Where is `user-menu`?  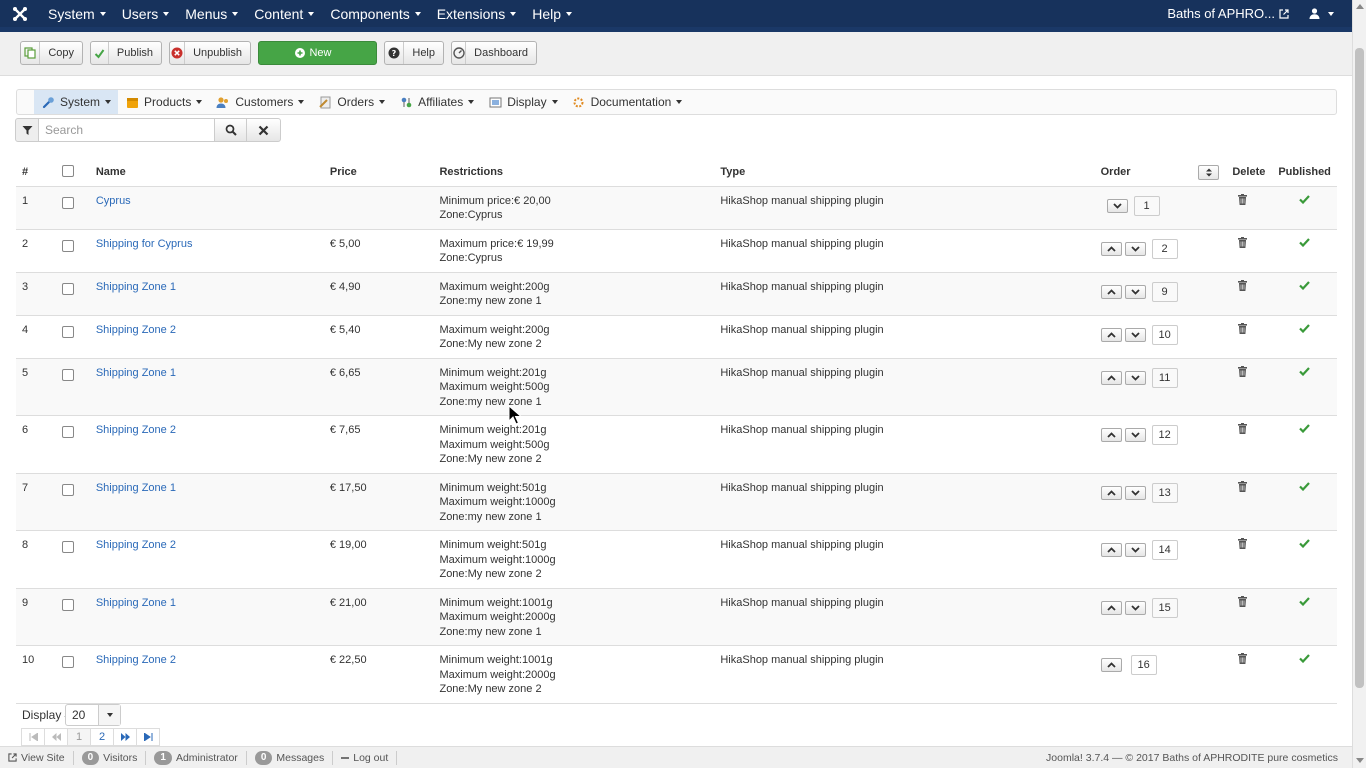 user-menu is located at coordinates (1326, 13).